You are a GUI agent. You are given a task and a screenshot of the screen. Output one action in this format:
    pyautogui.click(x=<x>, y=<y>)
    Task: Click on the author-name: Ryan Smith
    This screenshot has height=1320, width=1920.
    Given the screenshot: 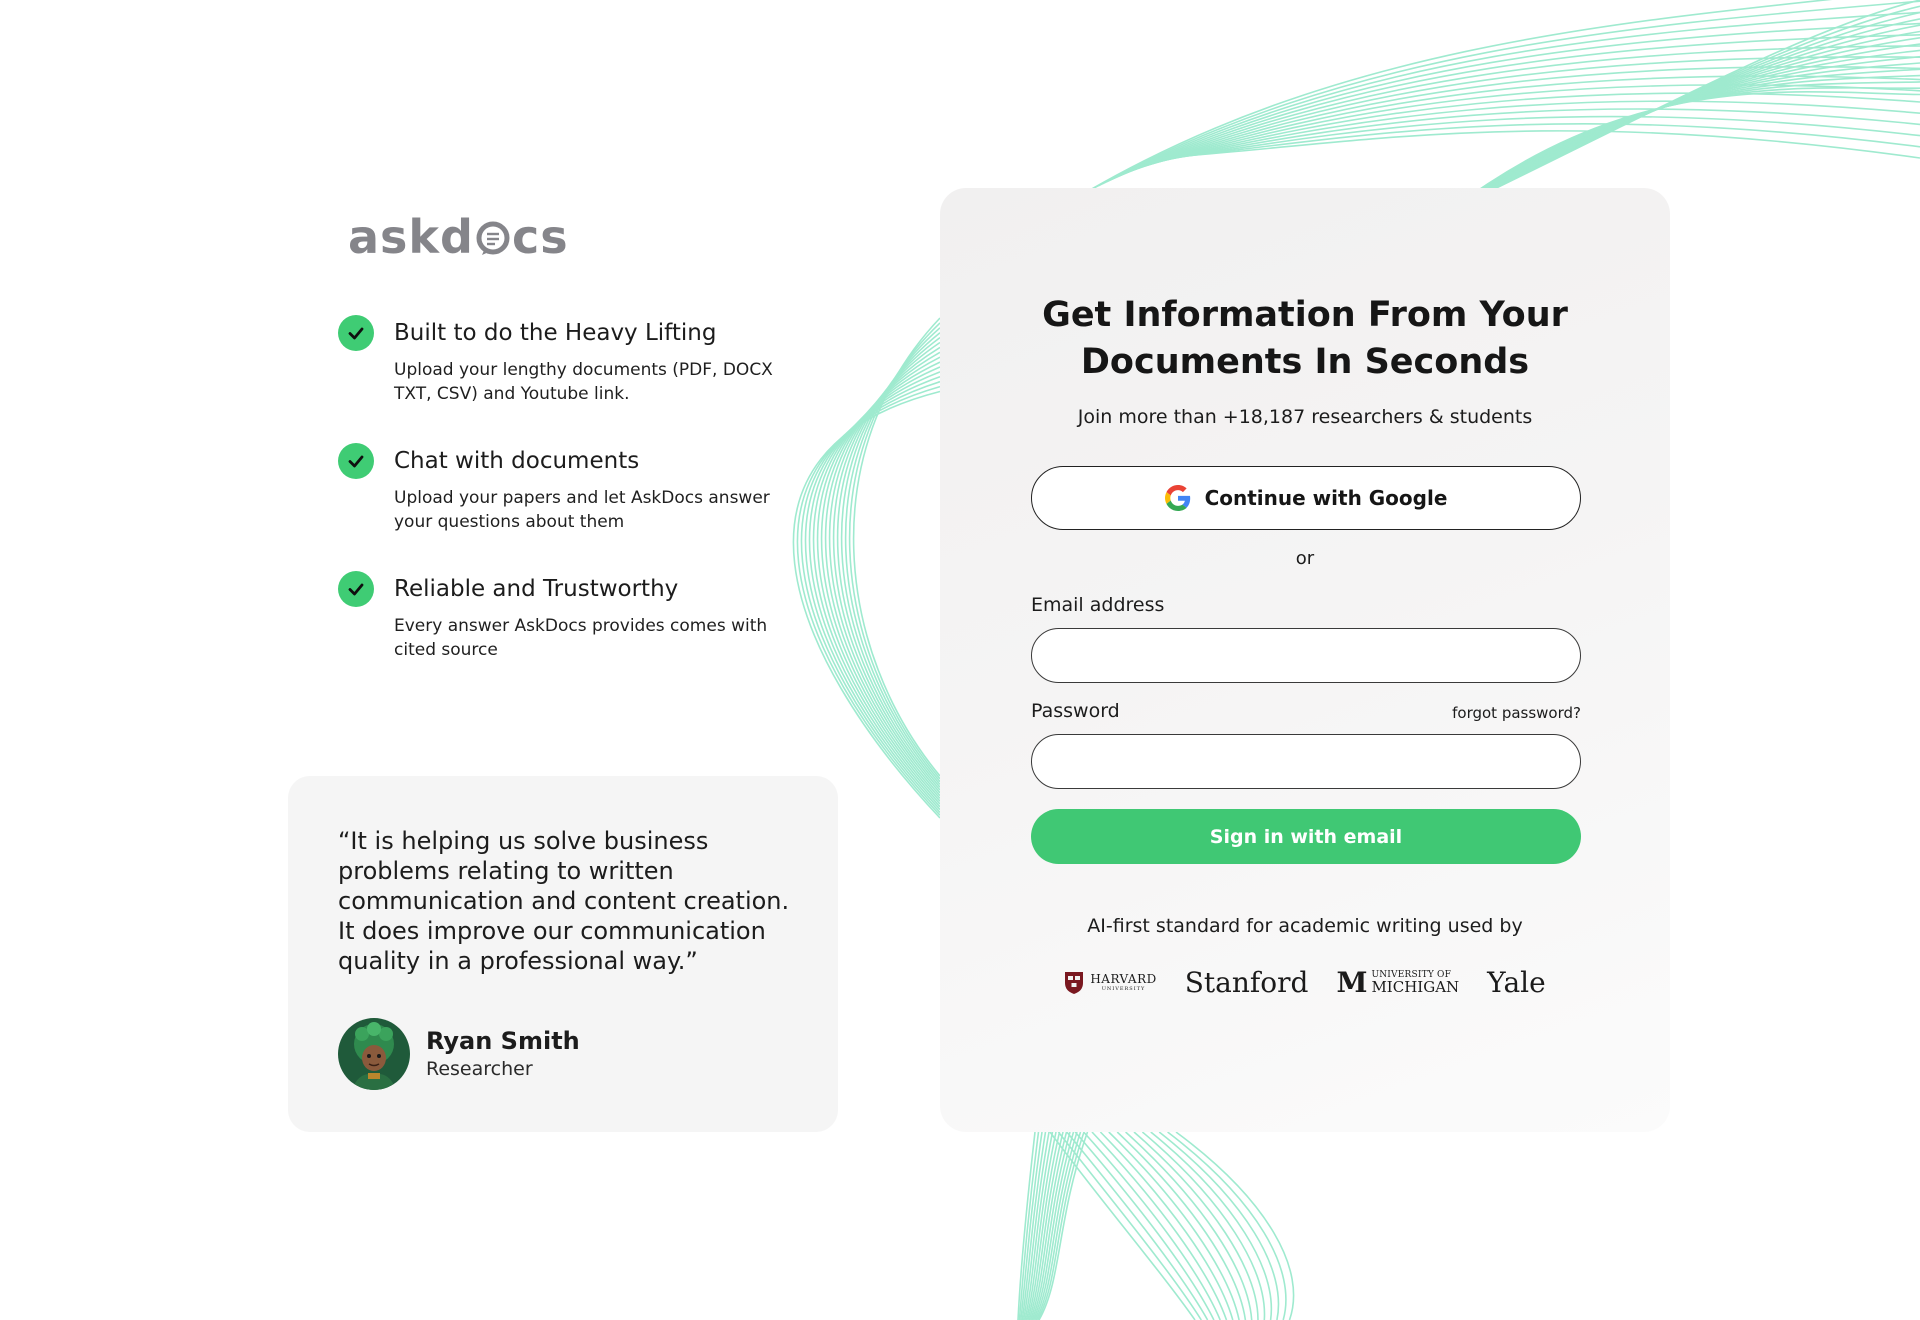 What is the action you would take?
    pyautogui.click(x=503, y=1041)
    